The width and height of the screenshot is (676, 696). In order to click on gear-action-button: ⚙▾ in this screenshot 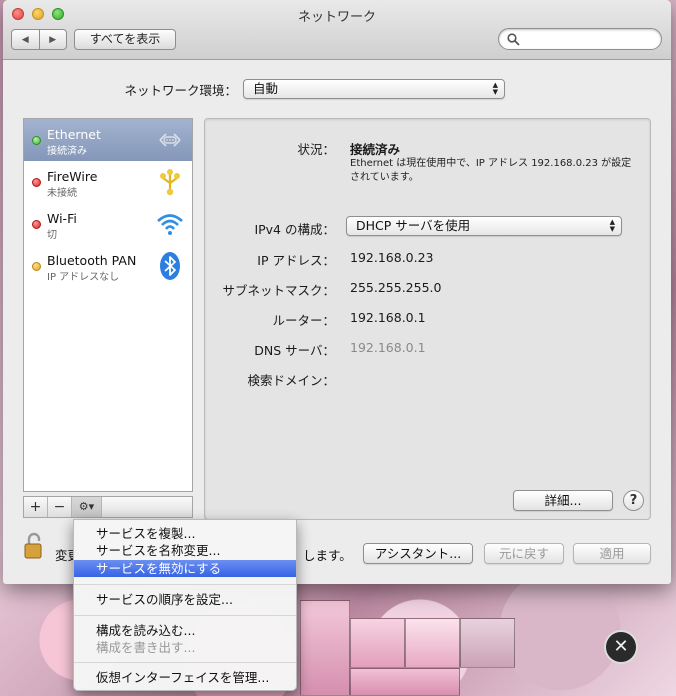, I will do `click(87, 507)`.